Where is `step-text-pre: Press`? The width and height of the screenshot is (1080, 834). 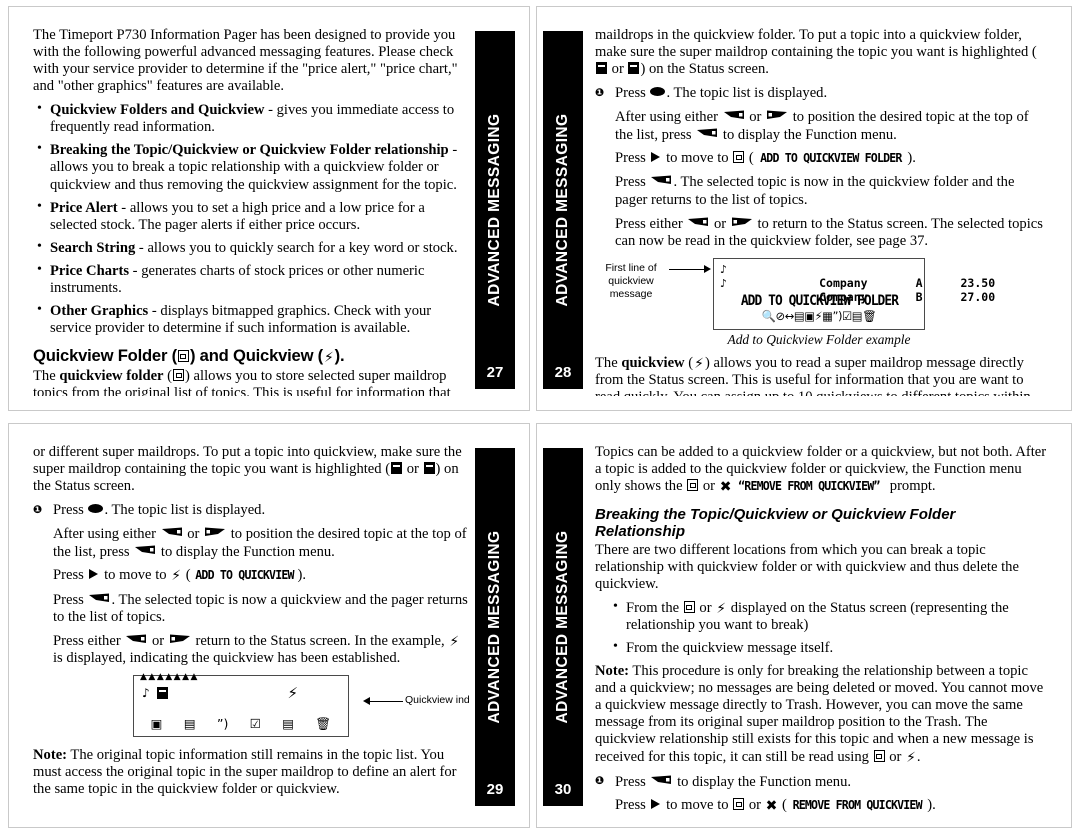 step-text-pre: Press is located at coordinates (70, 510).